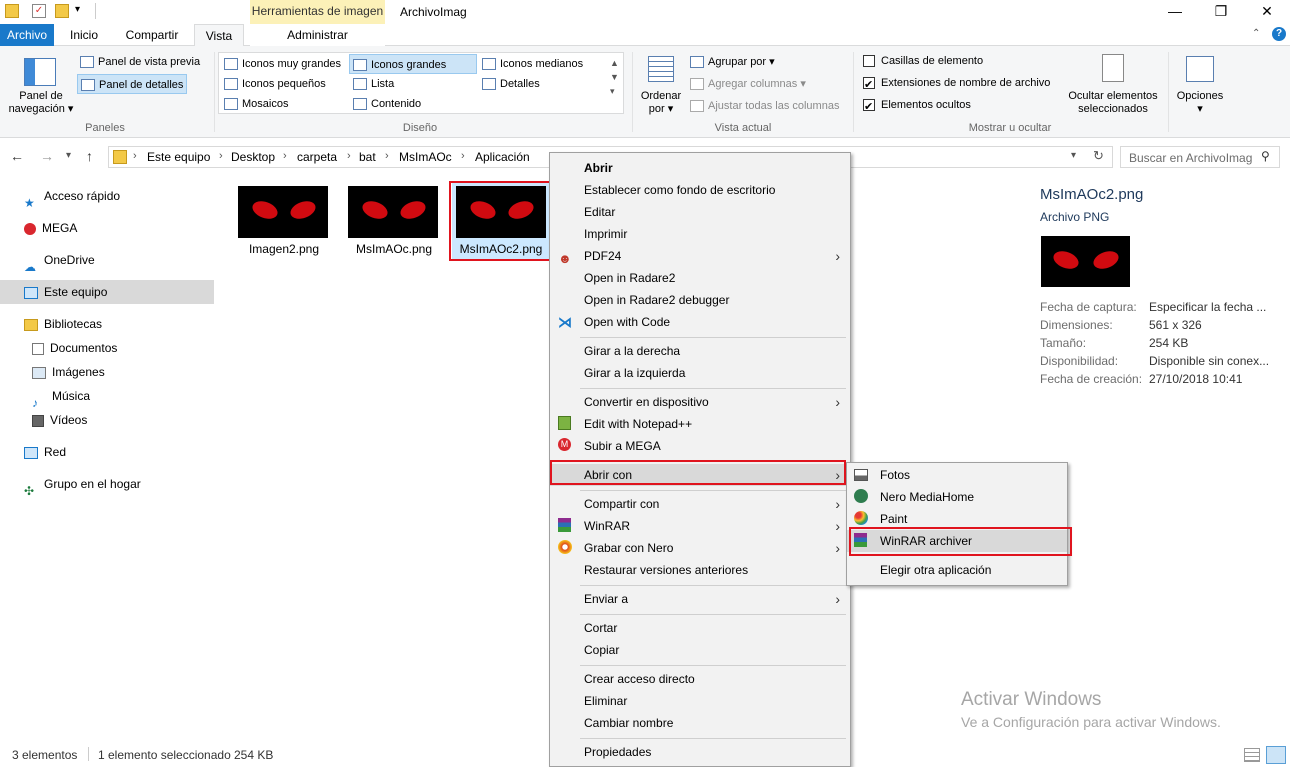 The width and height of the screenshot is (1290, 767). What do you see at coordinates (732, 62) in the screenshot?
I see `group-by-button: Agrupar por ▾` at bounding box center [732, 62].